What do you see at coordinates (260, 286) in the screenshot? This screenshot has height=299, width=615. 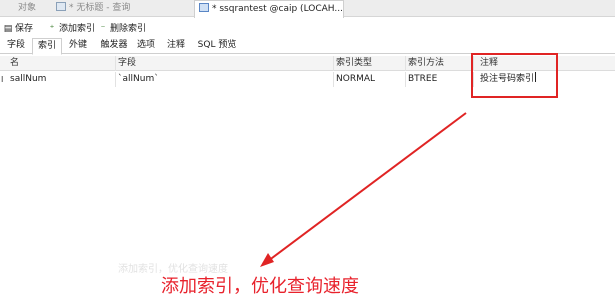 I see `annotation-caption: 添加索引，优化查询速度` at bounding box center [260, 286].